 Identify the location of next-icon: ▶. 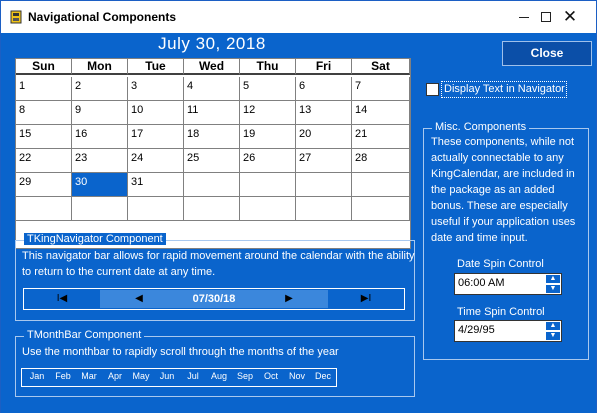
(289, 299).